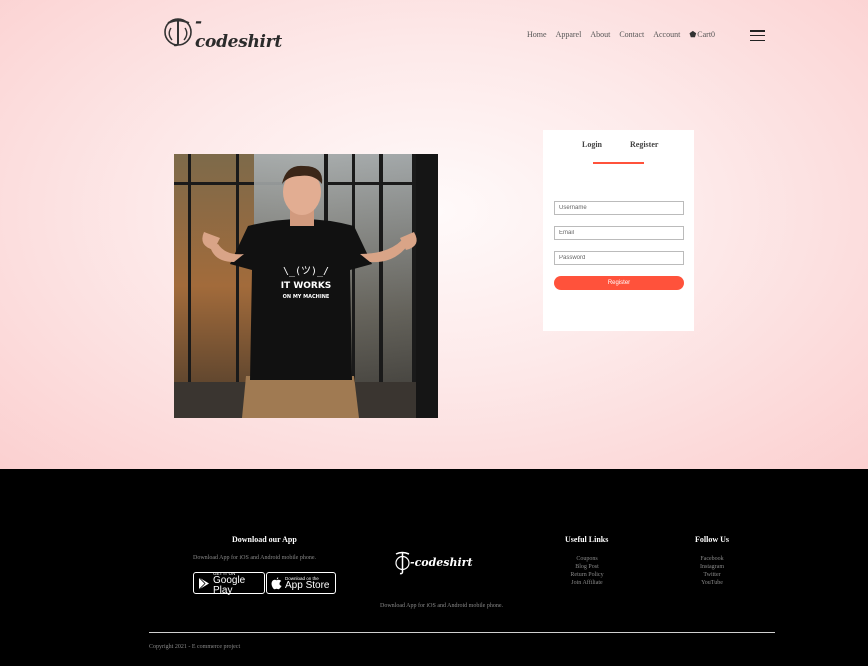  Describe the element at coordinates (276, 583) in the screenshot. I see `apple-icon` at that location.